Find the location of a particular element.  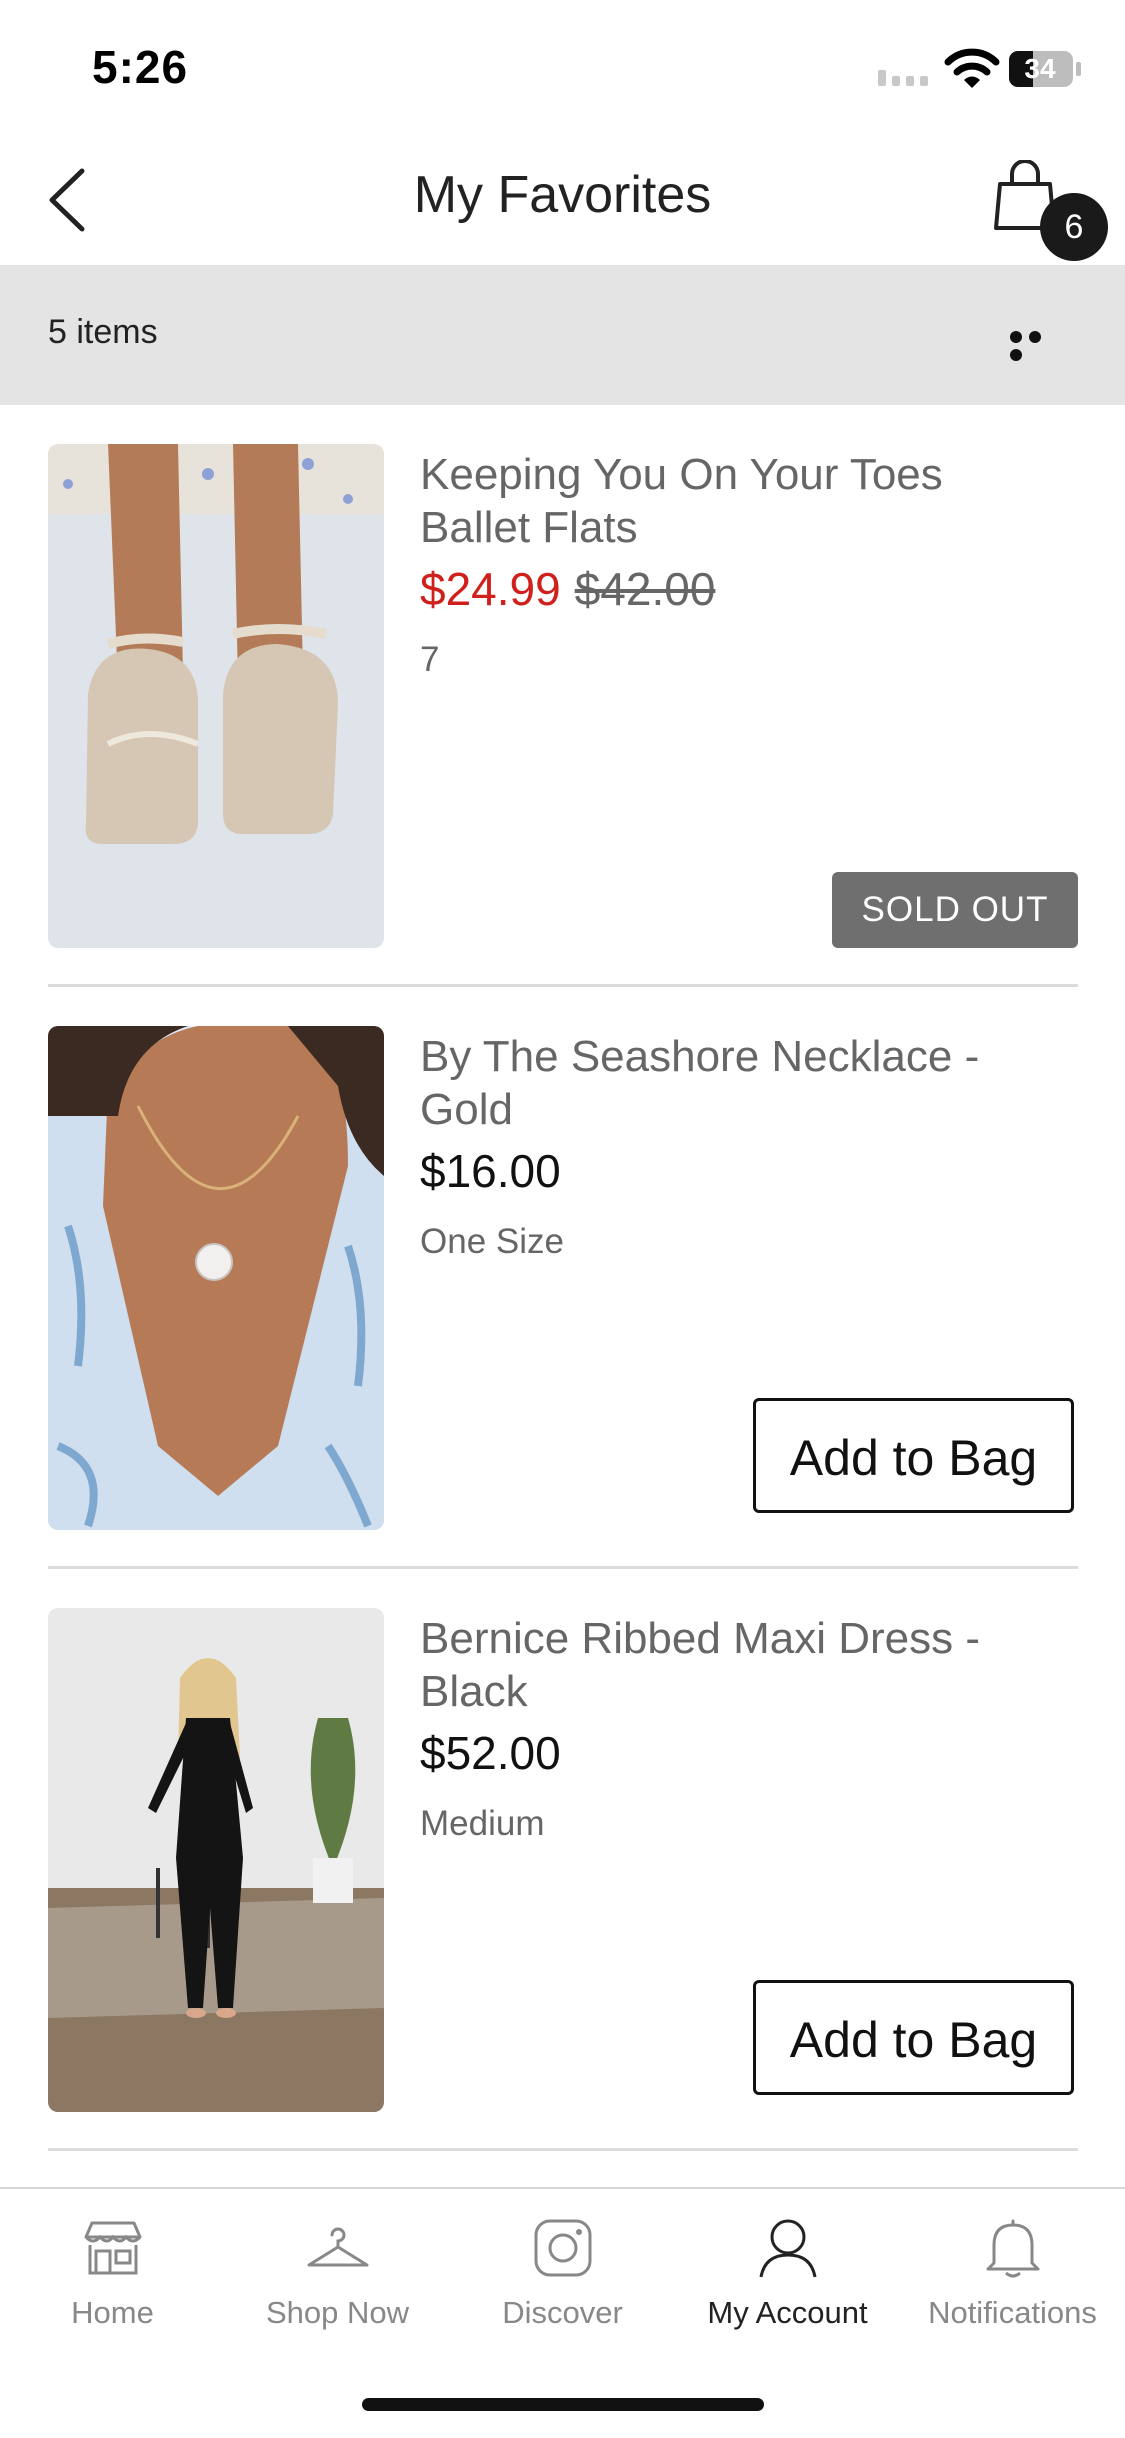

navigation-header: My Favorites 6 is located at coordinates (562, 200).